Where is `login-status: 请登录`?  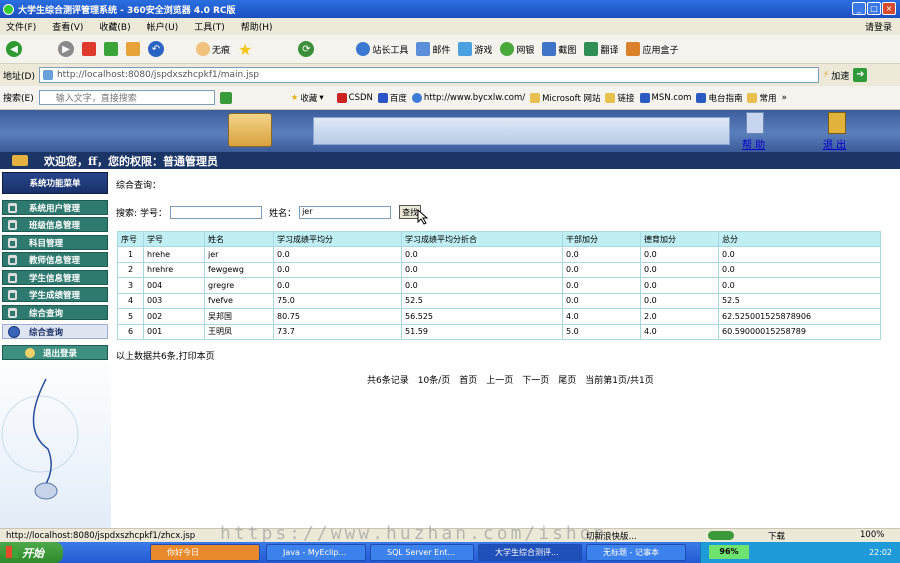
login-status: 请登录 is located at coordinates (878, 26).